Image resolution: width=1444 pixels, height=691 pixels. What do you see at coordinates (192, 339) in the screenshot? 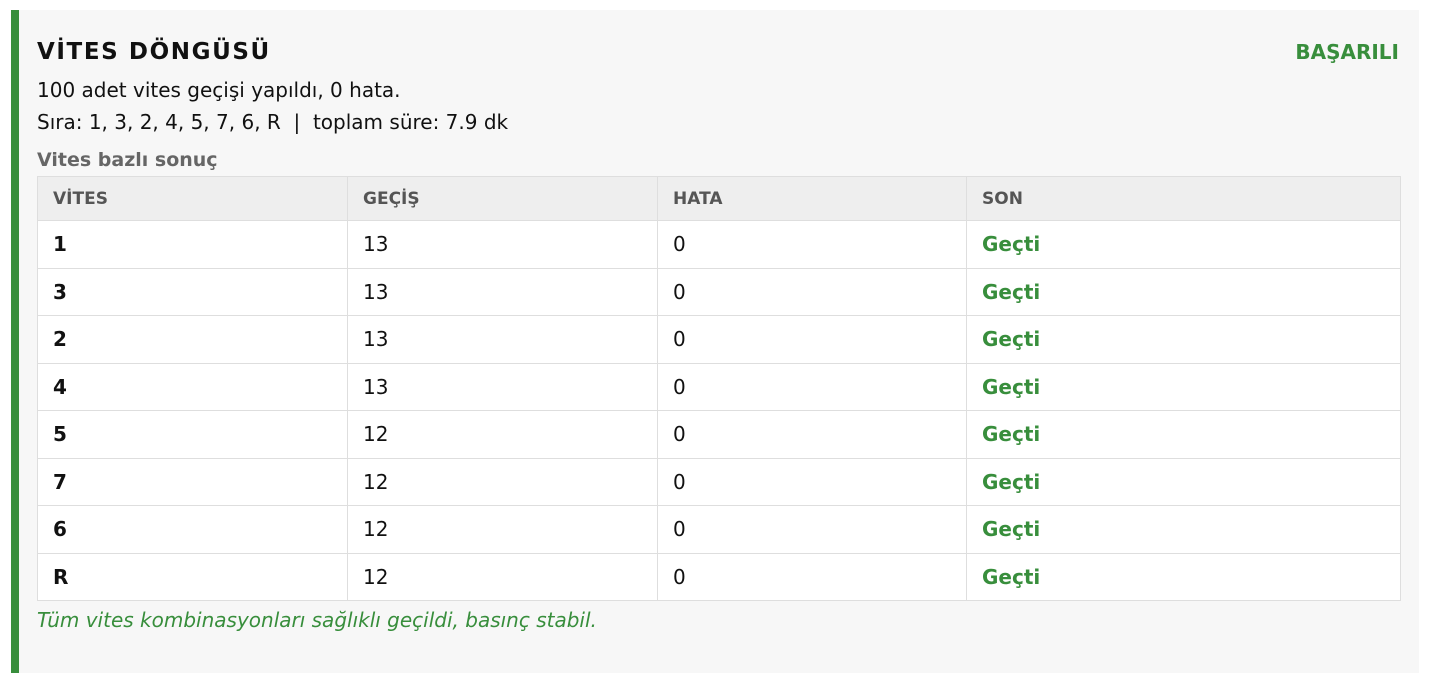
I see `gear-cell: 2` at bounding box center [192, 339].